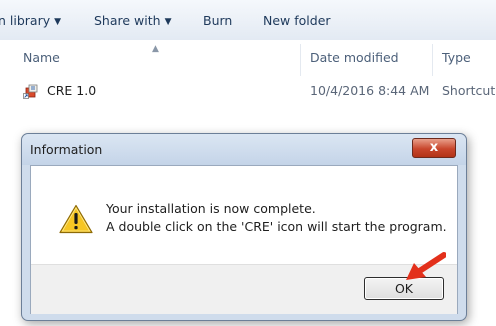 The height and width of the screenshot is (326, 496). Describe the element at coordinates (426, 266) in the screenshot. I see `red-arrow-icon` at that location.